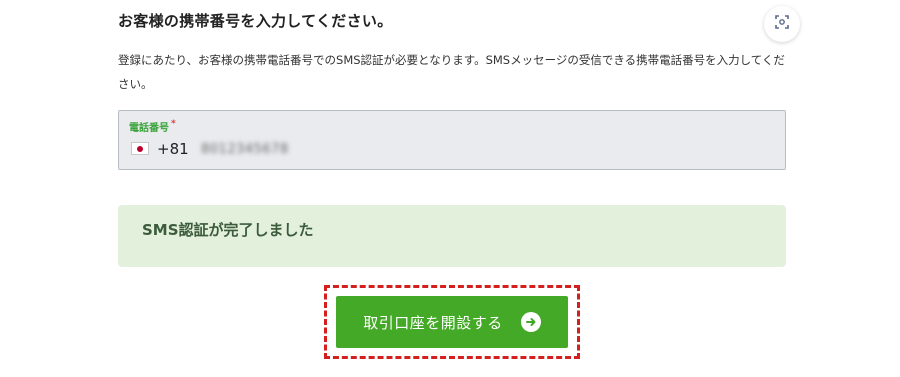 Image resolution: width=900 pixels, height=377 pixels. What do you see at coordinates (452, 236) in the screenshot?
I see `sms-success-banner: SMS認証が完了しました` at bounding box center [452, 236].